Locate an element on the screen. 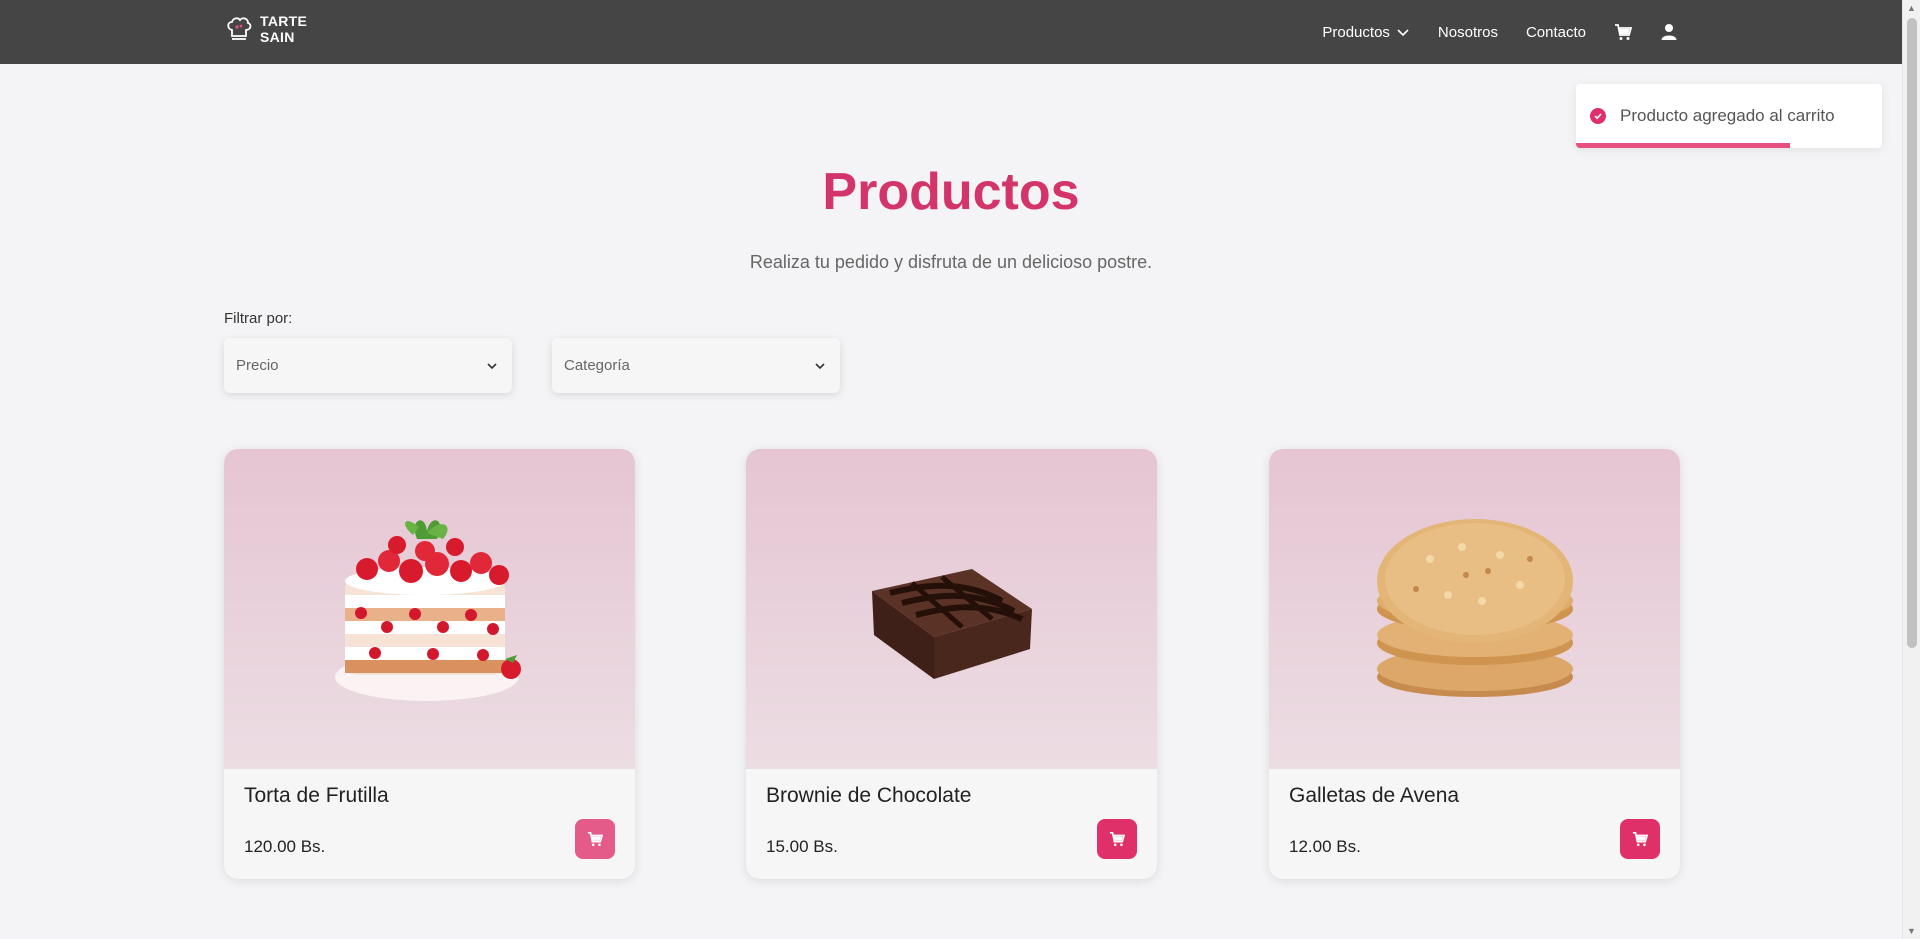 This screenshot has height=939, width=1920. category-select-value: Categoría is located at coordinates (597, 365).